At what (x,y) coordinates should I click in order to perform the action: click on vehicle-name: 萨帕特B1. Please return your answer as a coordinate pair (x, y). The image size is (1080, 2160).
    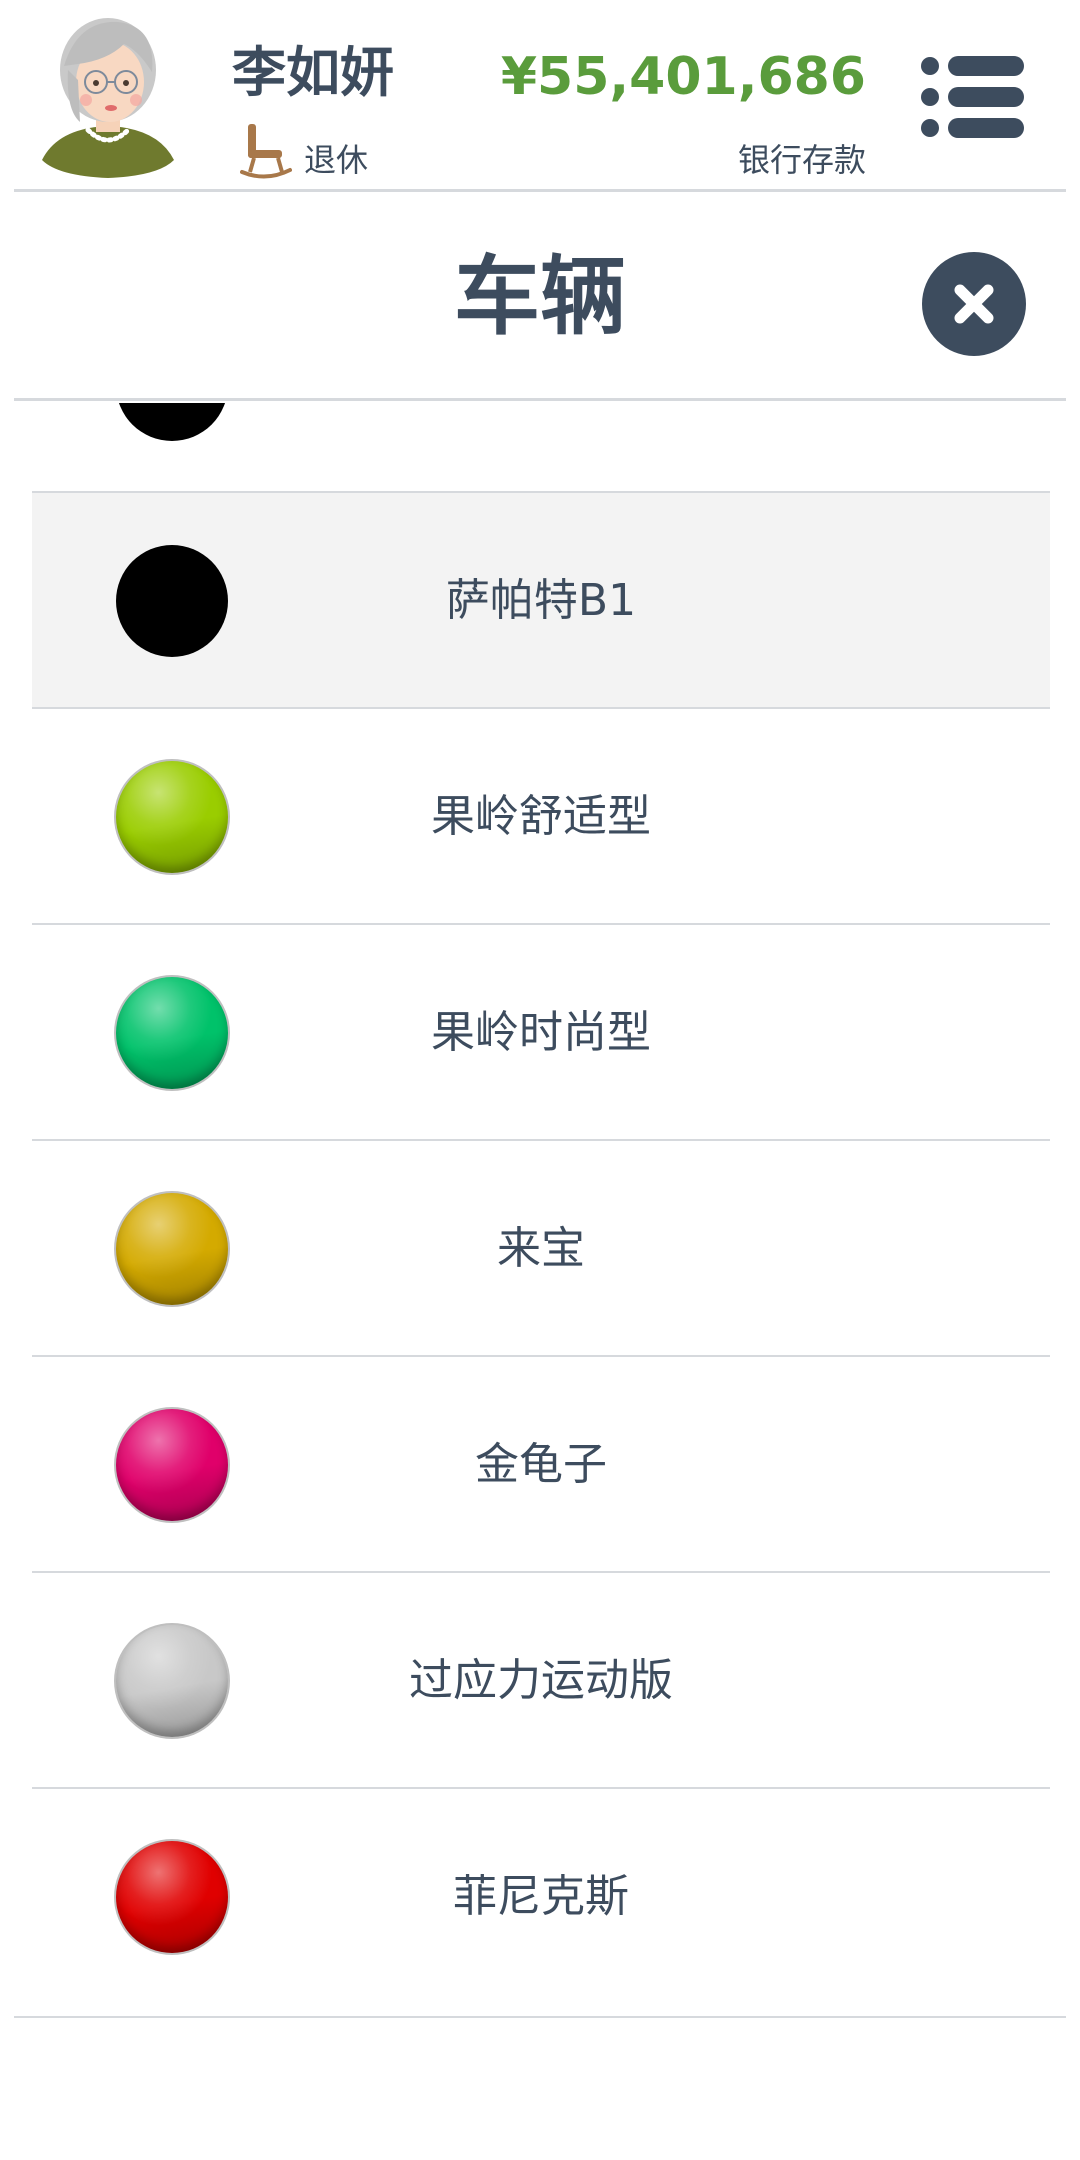
    Looking at the image, I should click on (541, 600).